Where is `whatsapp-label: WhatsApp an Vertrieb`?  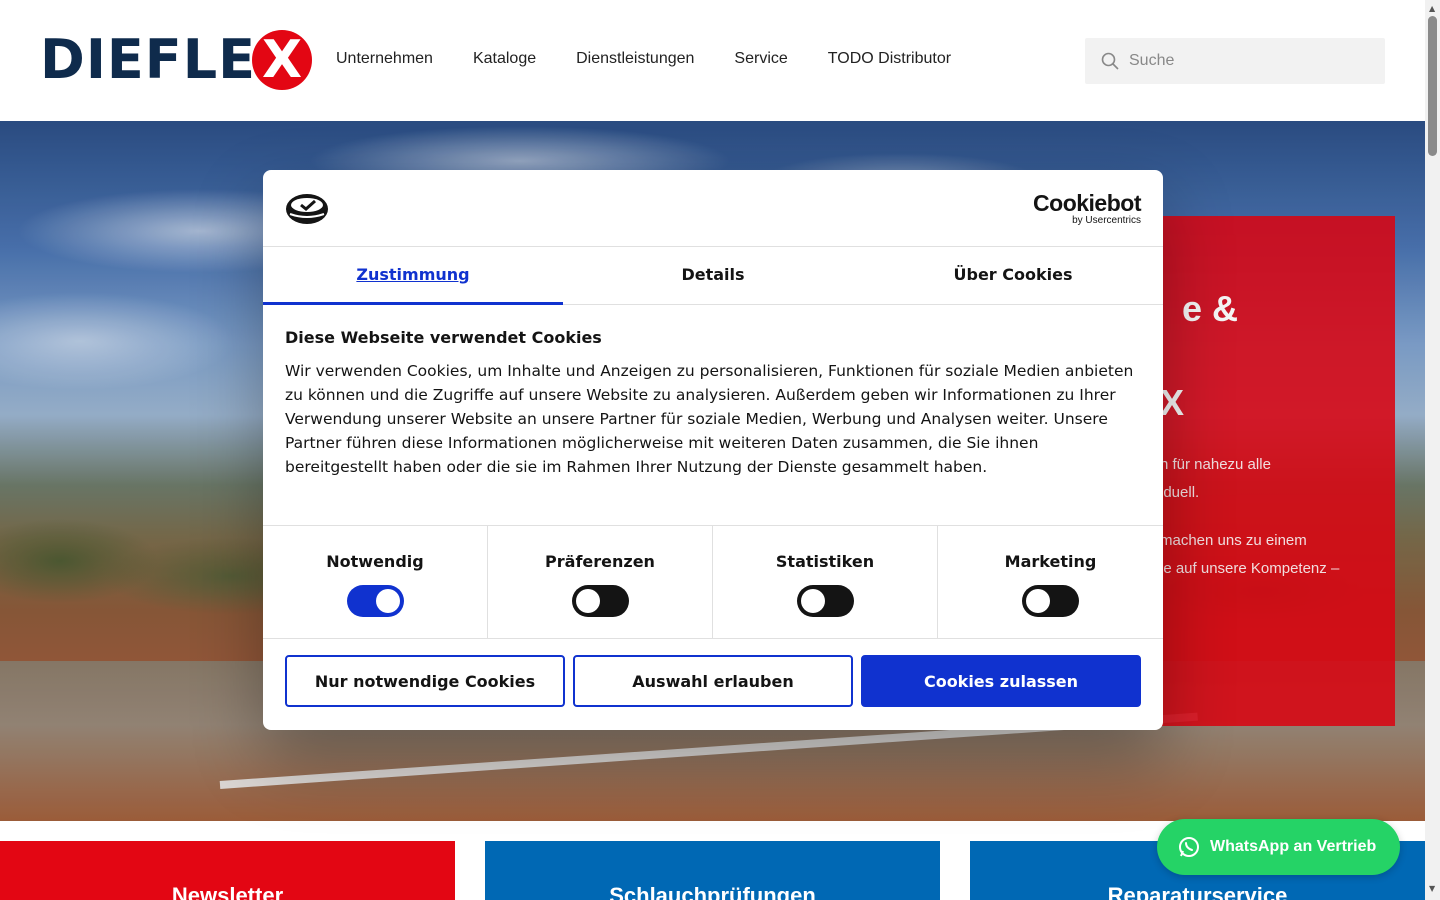 whatsapp-label: WhatsApp an Vertrieb is located at coordinates (1293, 846).